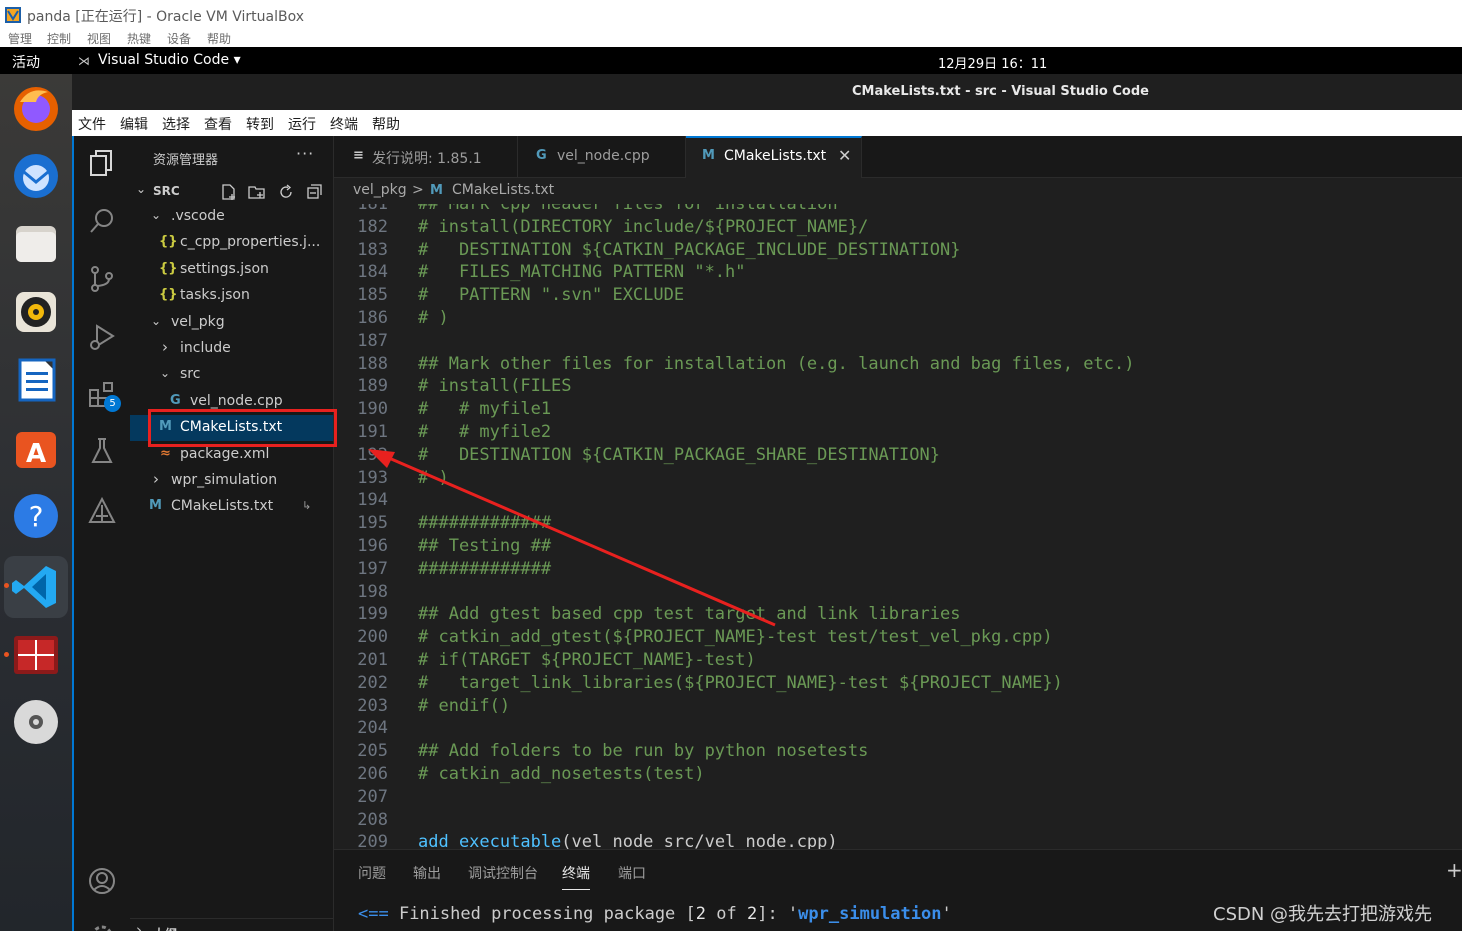  I want to click on search-icon, so click(102, 221).